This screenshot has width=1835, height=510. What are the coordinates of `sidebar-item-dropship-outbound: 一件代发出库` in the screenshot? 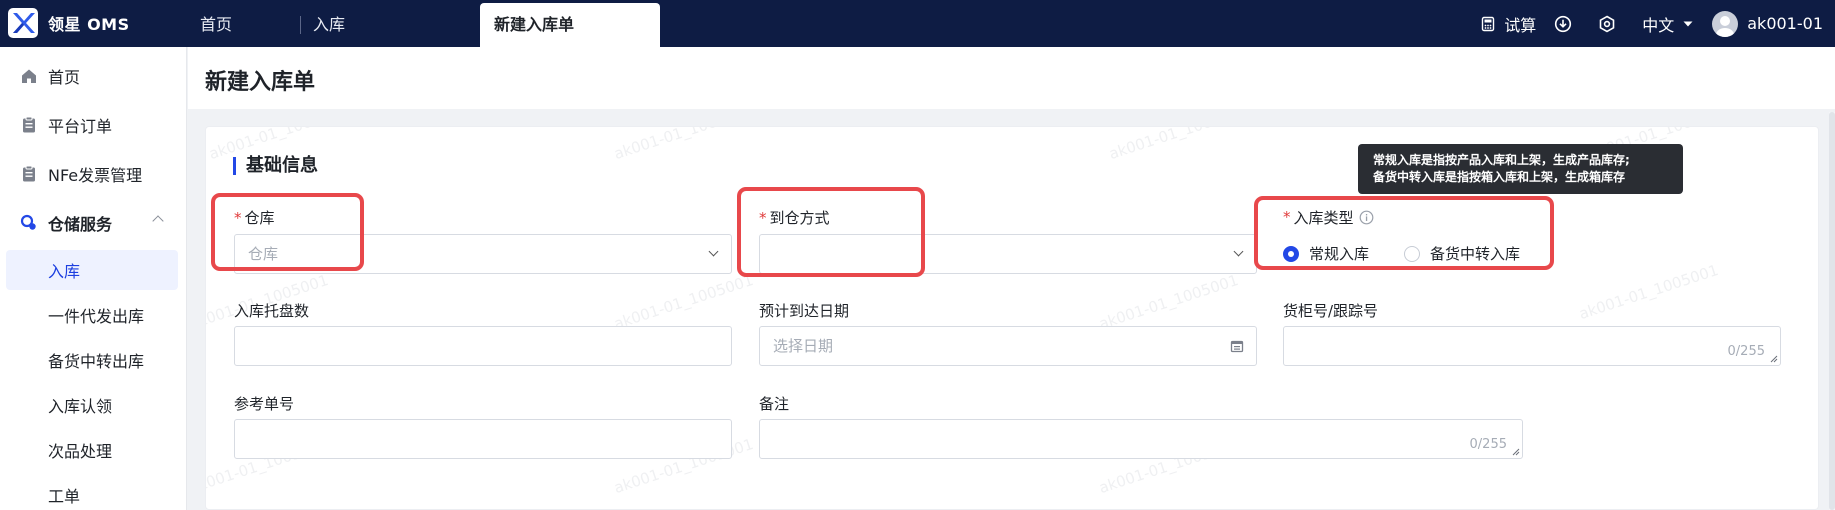 It's located at (93, 315).